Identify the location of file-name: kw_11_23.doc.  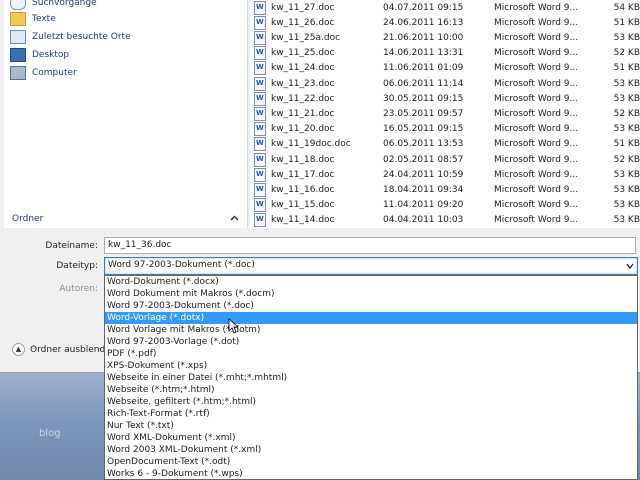
(303, 83).